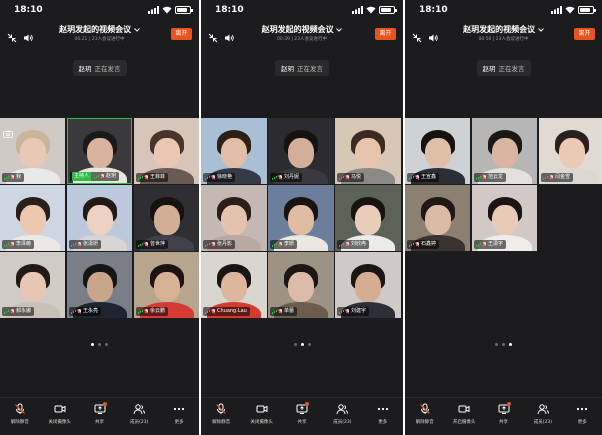  What do you see at coordinates (289, 244) in the screenshot?
I see `participant-name: 李妍` at bounding box center [289, 244].